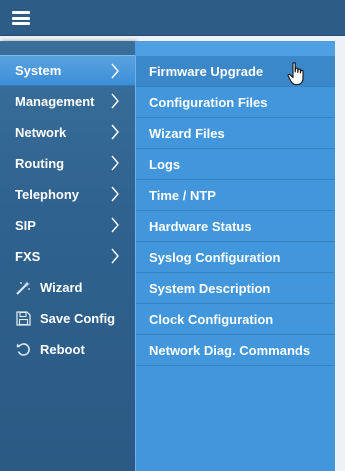  I want to click on page-background, so click(340, 256).